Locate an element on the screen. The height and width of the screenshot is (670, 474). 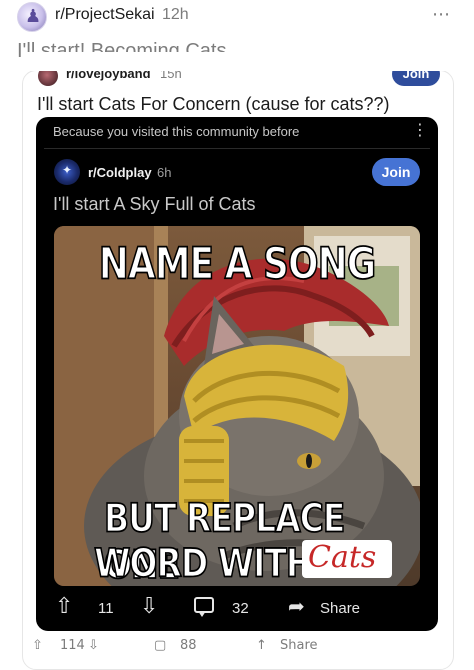
sparkle-icon: ✦ is located at coordinates (67, 170).